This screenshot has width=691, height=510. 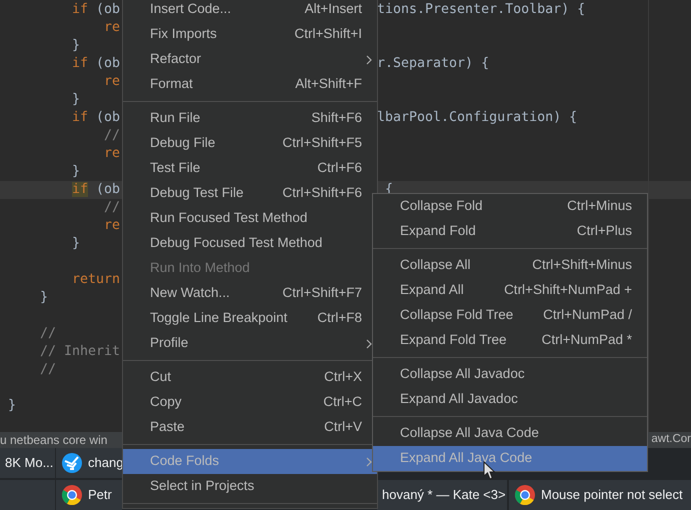 I want to click on menu-item: Collapse All Java Code, so click(x=510, y=433).